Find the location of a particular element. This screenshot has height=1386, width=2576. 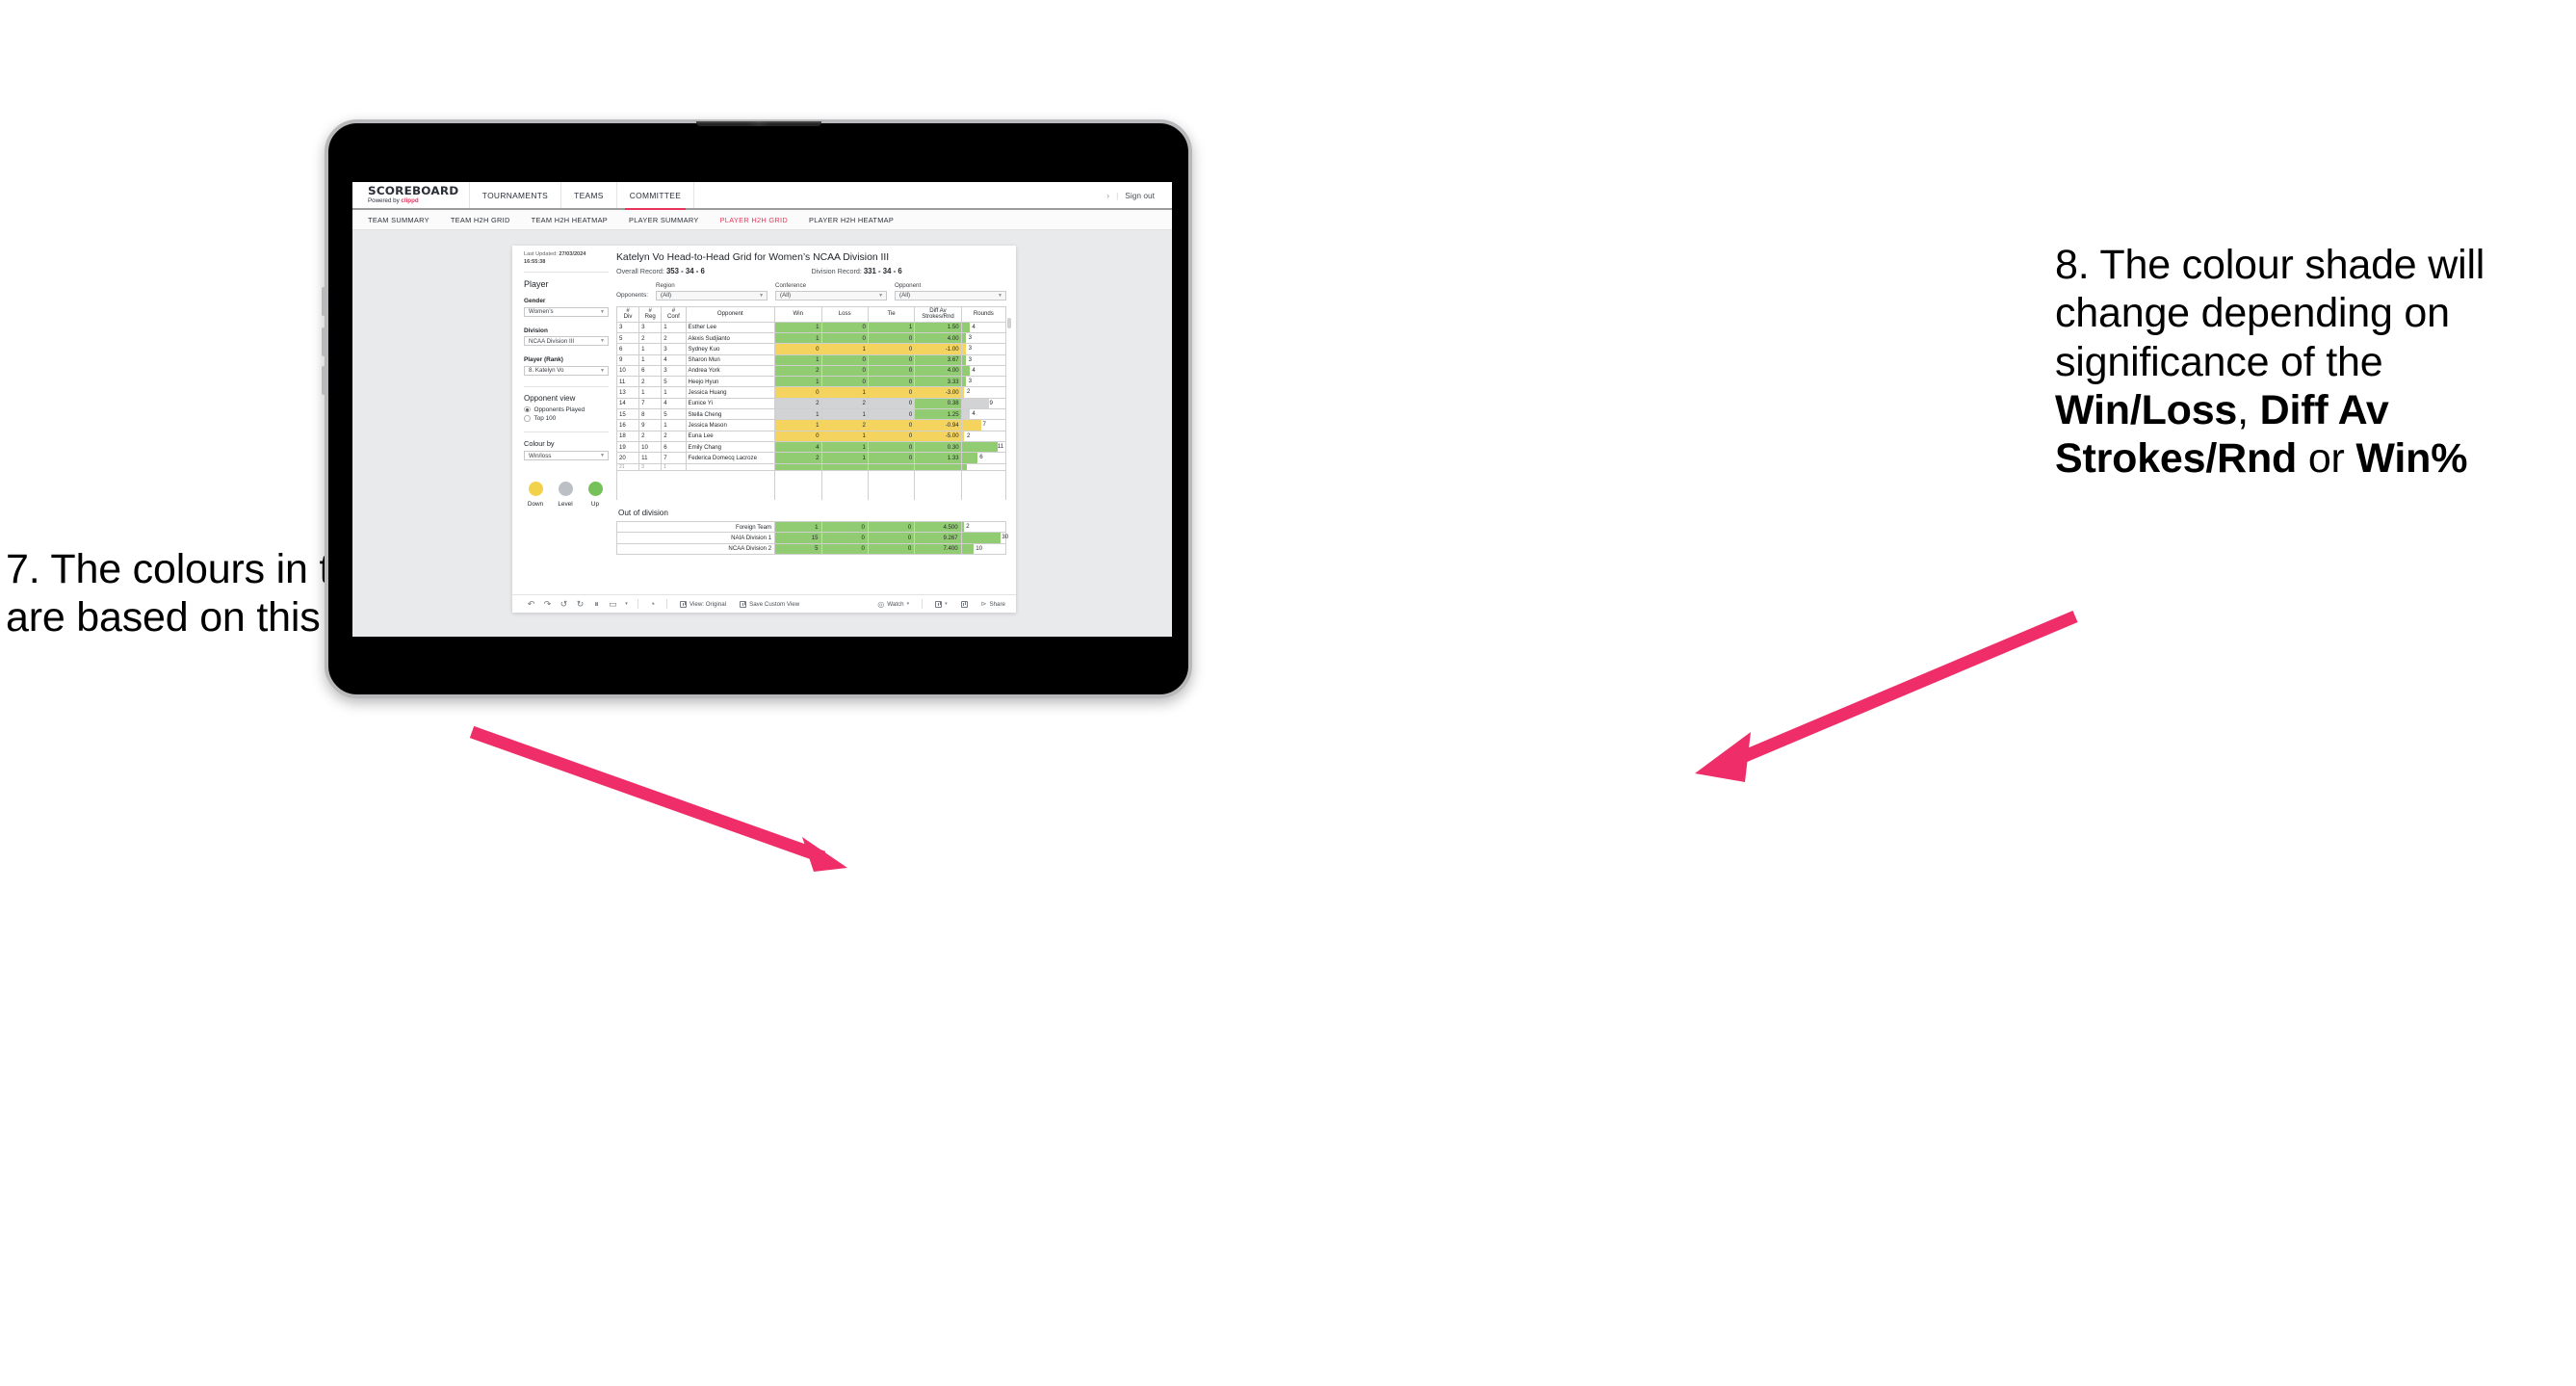

division-select: NCAA Division III ▼ is located at coordinates (566, 341).